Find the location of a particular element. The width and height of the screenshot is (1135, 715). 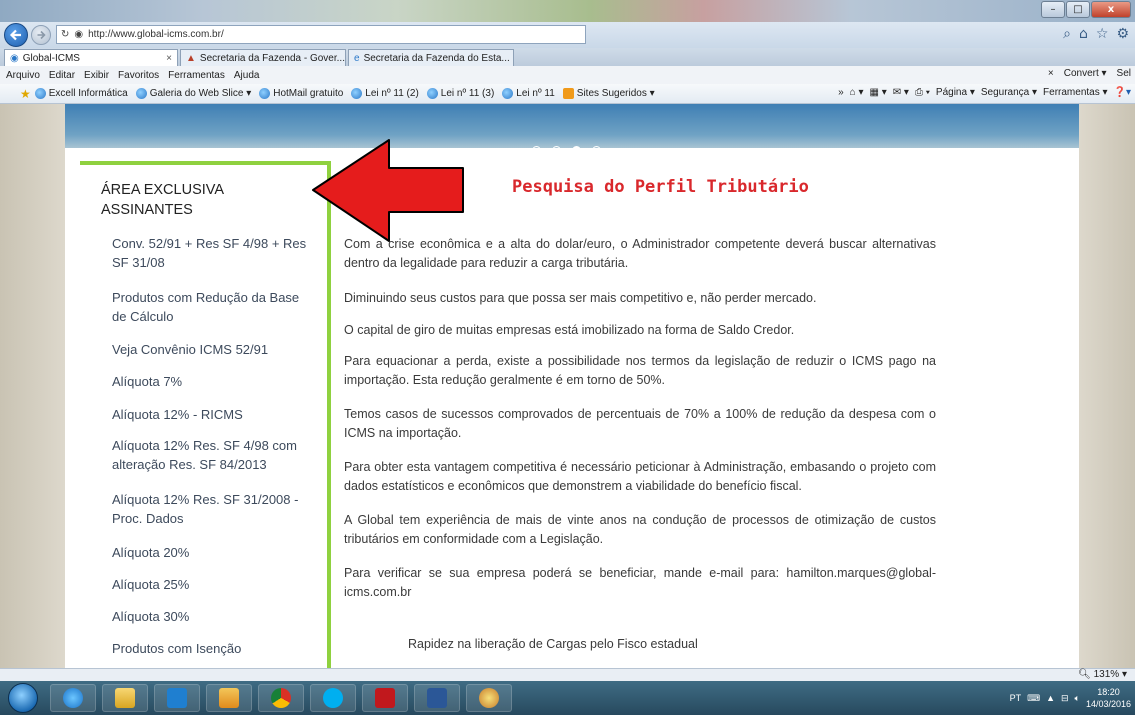

sidebar-link: Alíquota 12% - RICMS is located at coordinates (212, 414).